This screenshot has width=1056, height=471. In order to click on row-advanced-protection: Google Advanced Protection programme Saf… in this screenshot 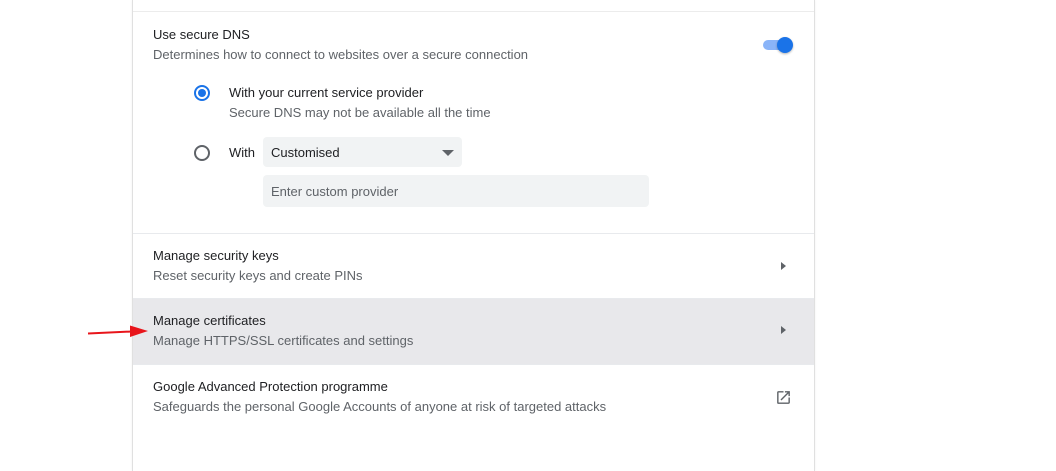, I will do `click(473, 397)`.